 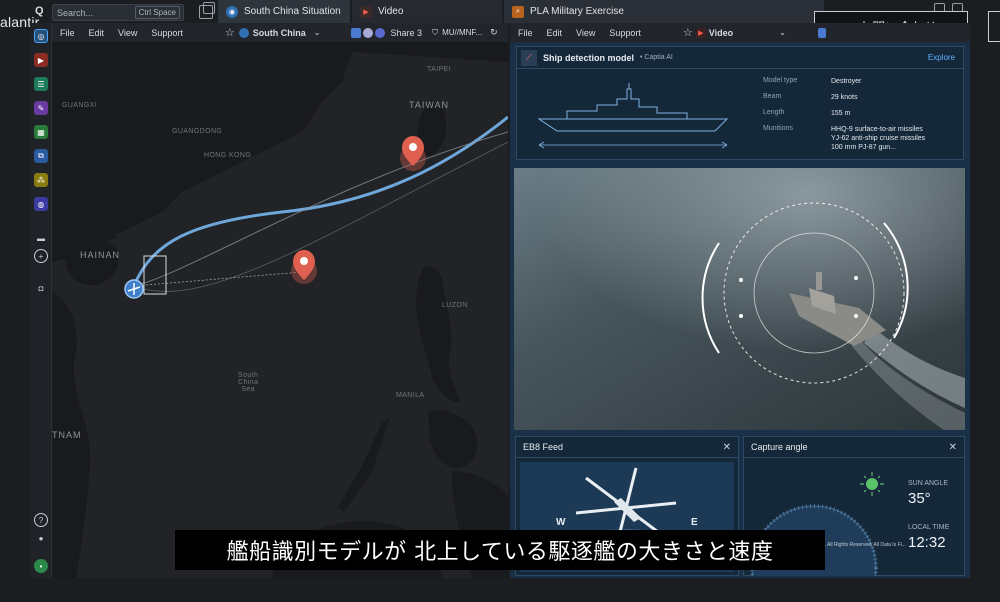 What do you see at coordinates (41, 60) in the screenshot?
I see `video-nav-icon: ▶` at bounding box center [41, 60].